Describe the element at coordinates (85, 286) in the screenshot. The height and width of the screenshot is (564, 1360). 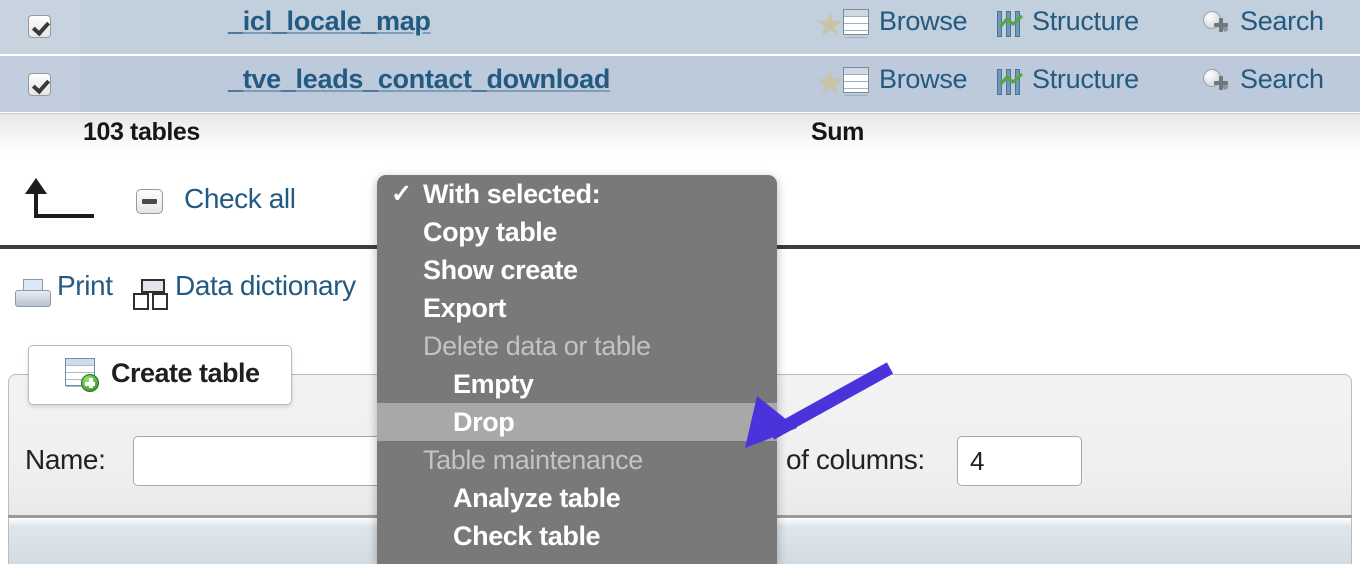
I see `print-link: Print` at that location.